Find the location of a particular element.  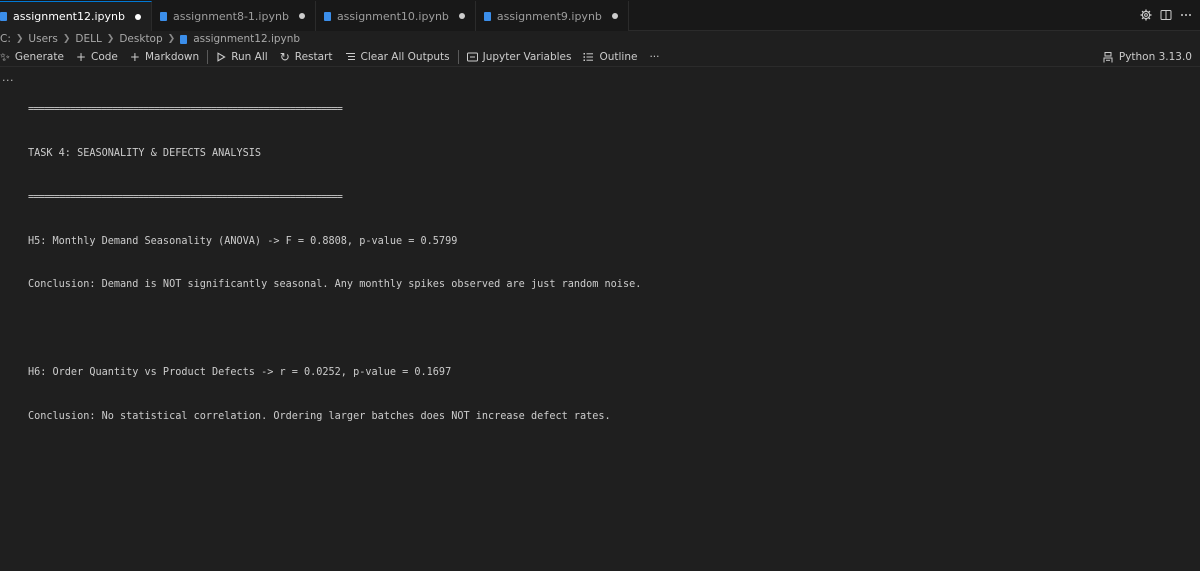

tab-assignment12: assignment12.ipynb is located at coordinates (76, 16).